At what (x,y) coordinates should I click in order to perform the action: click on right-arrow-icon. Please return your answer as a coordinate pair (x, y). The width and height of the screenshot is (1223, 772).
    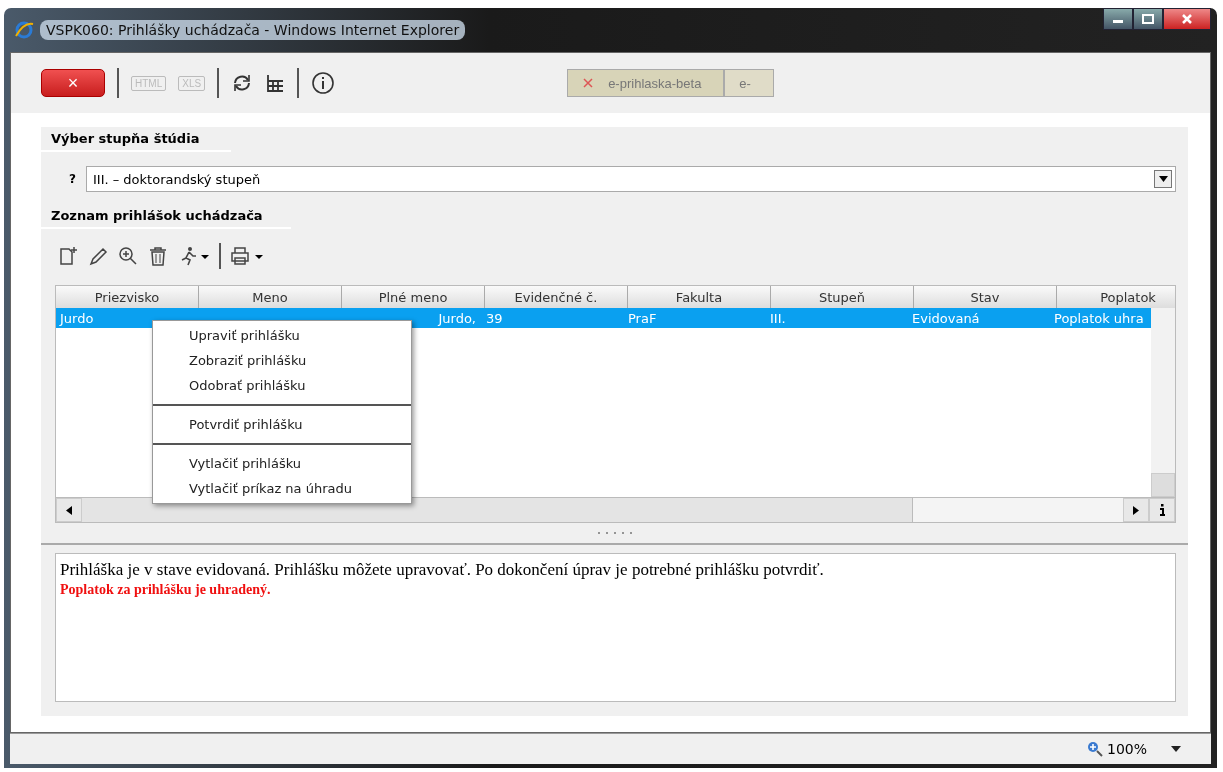
    Looking at the image, I should click on (1136, 510).